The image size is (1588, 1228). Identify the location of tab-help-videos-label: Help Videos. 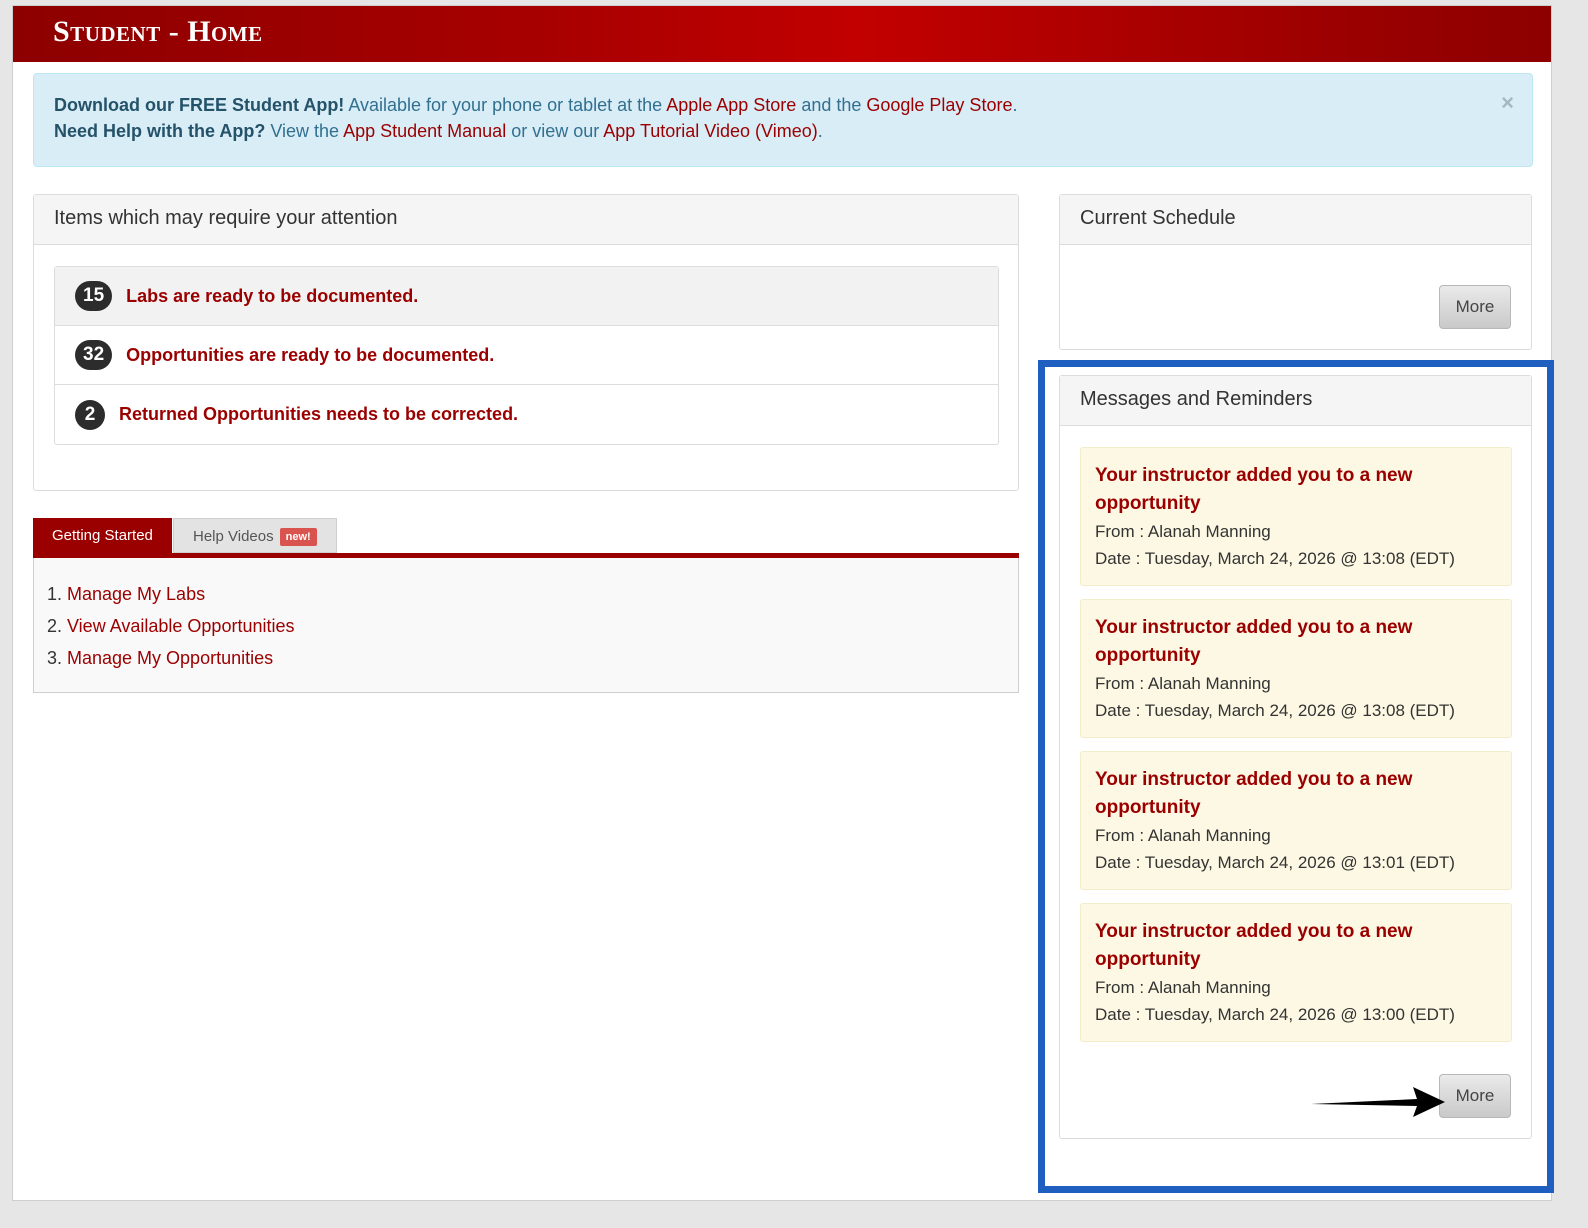
(233, 536).